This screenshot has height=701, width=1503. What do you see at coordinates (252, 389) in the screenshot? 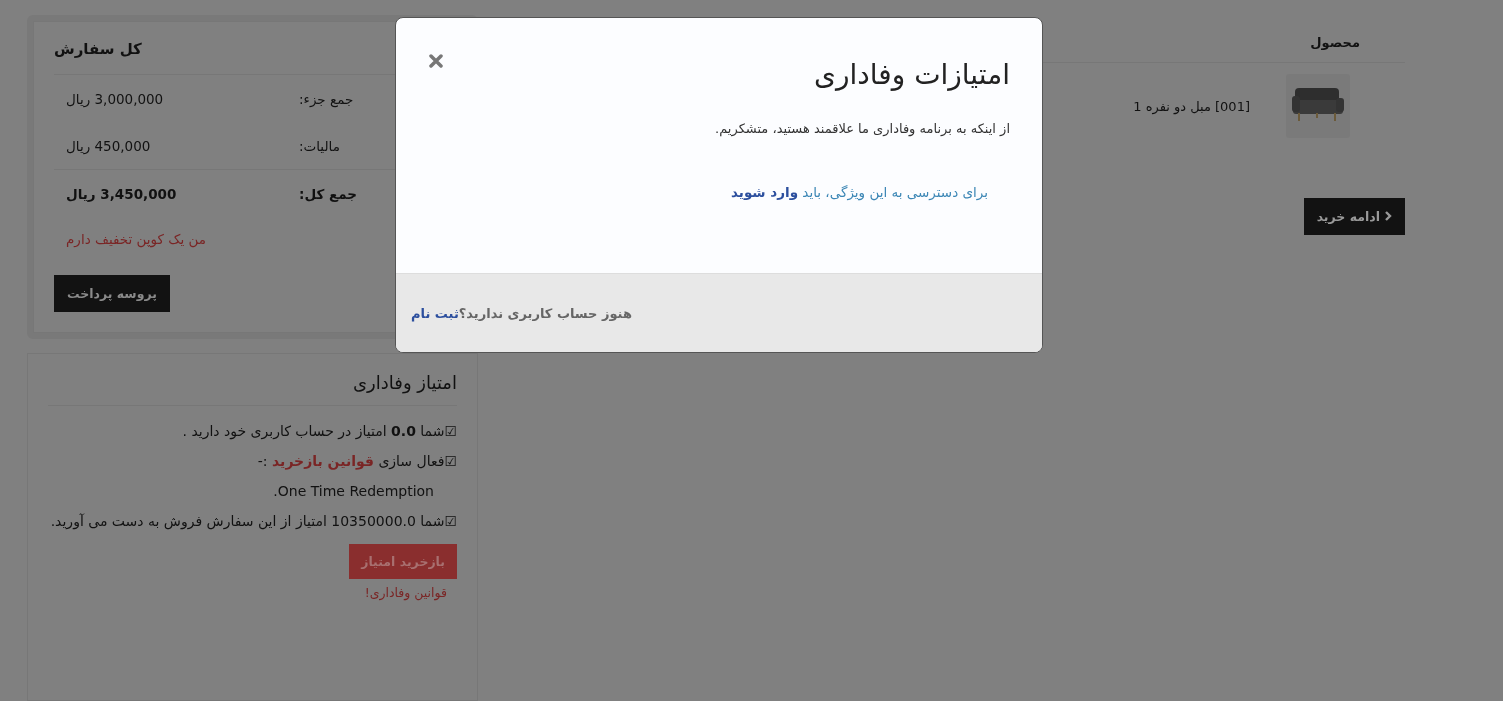
I see `loyalty-title: امتیاز وفاداری` at bounding box center [252, 389].